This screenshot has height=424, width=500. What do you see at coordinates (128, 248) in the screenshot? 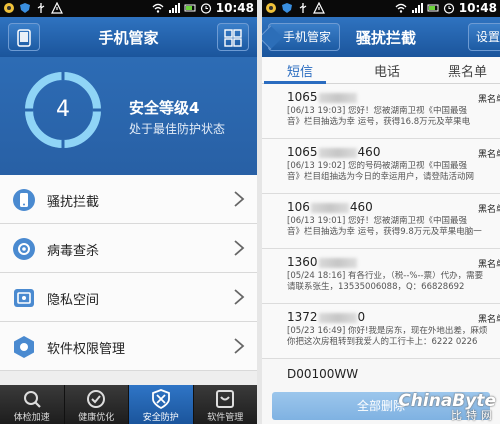
I see `menu-item-virus-scan: 病毒查杀` at bounding box center [128, 248].